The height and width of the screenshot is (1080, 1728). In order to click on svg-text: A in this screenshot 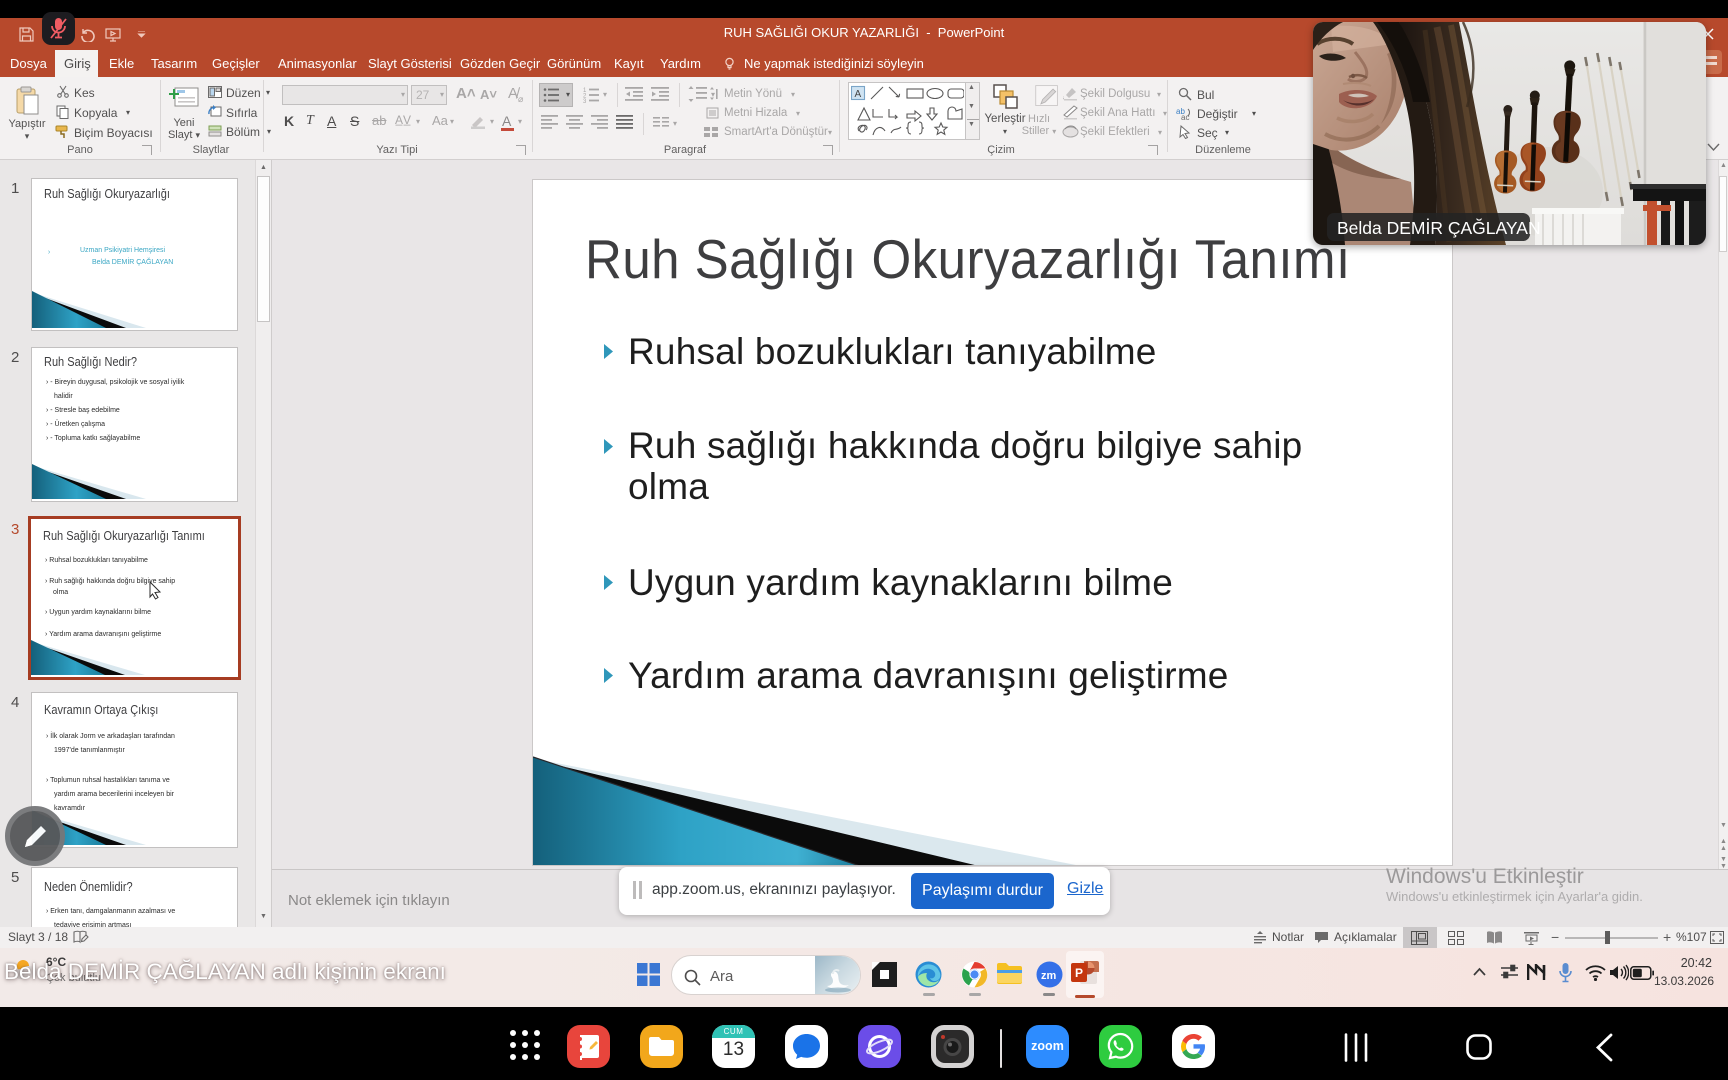, I will do `click(858, 94)`.